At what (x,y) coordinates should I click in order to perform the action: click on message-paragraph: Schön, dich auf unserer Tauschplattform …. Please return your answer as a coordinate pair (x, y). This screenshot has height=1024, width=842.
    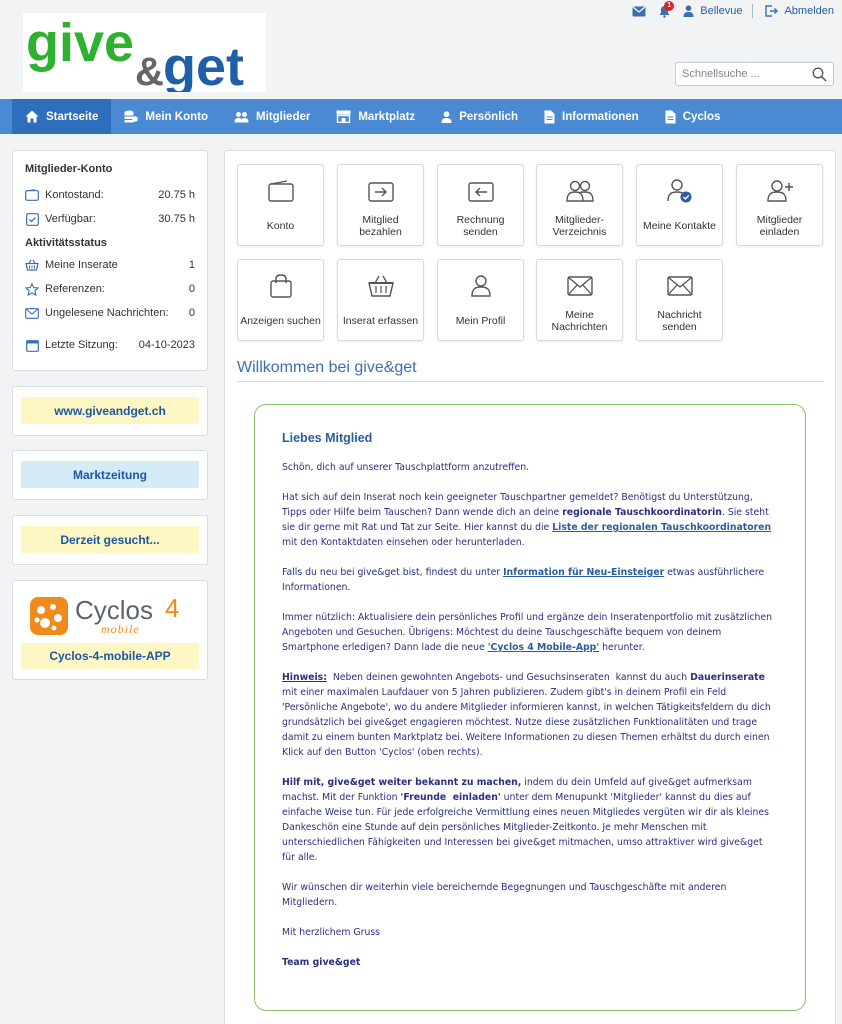
    Looking at the image, I should click on (406, 467).